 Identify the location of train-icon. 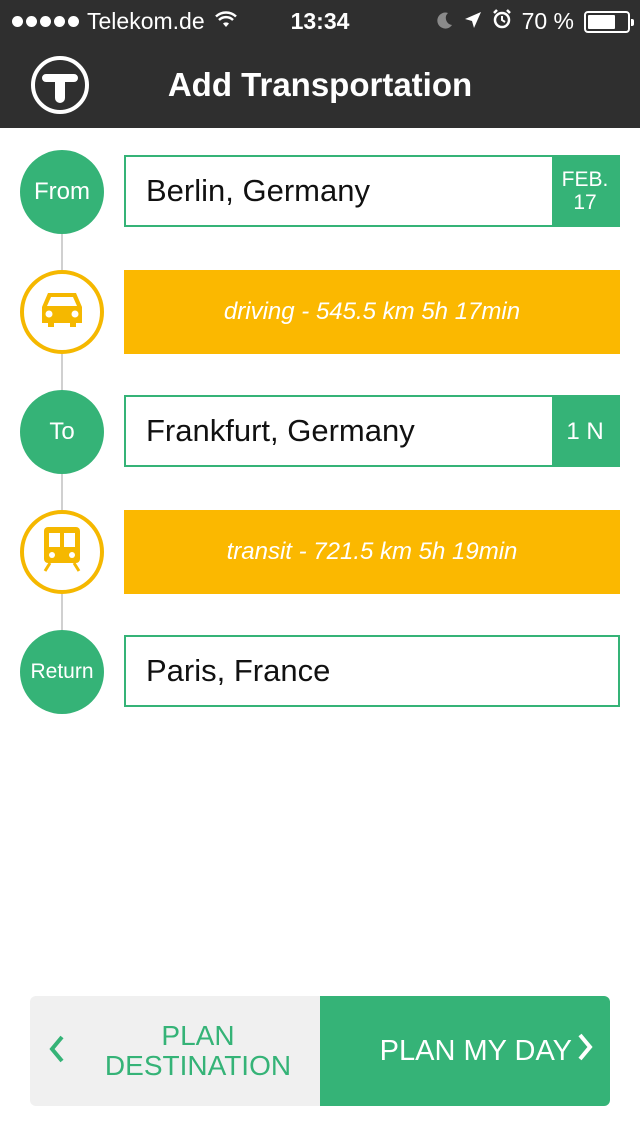
(62, 552).